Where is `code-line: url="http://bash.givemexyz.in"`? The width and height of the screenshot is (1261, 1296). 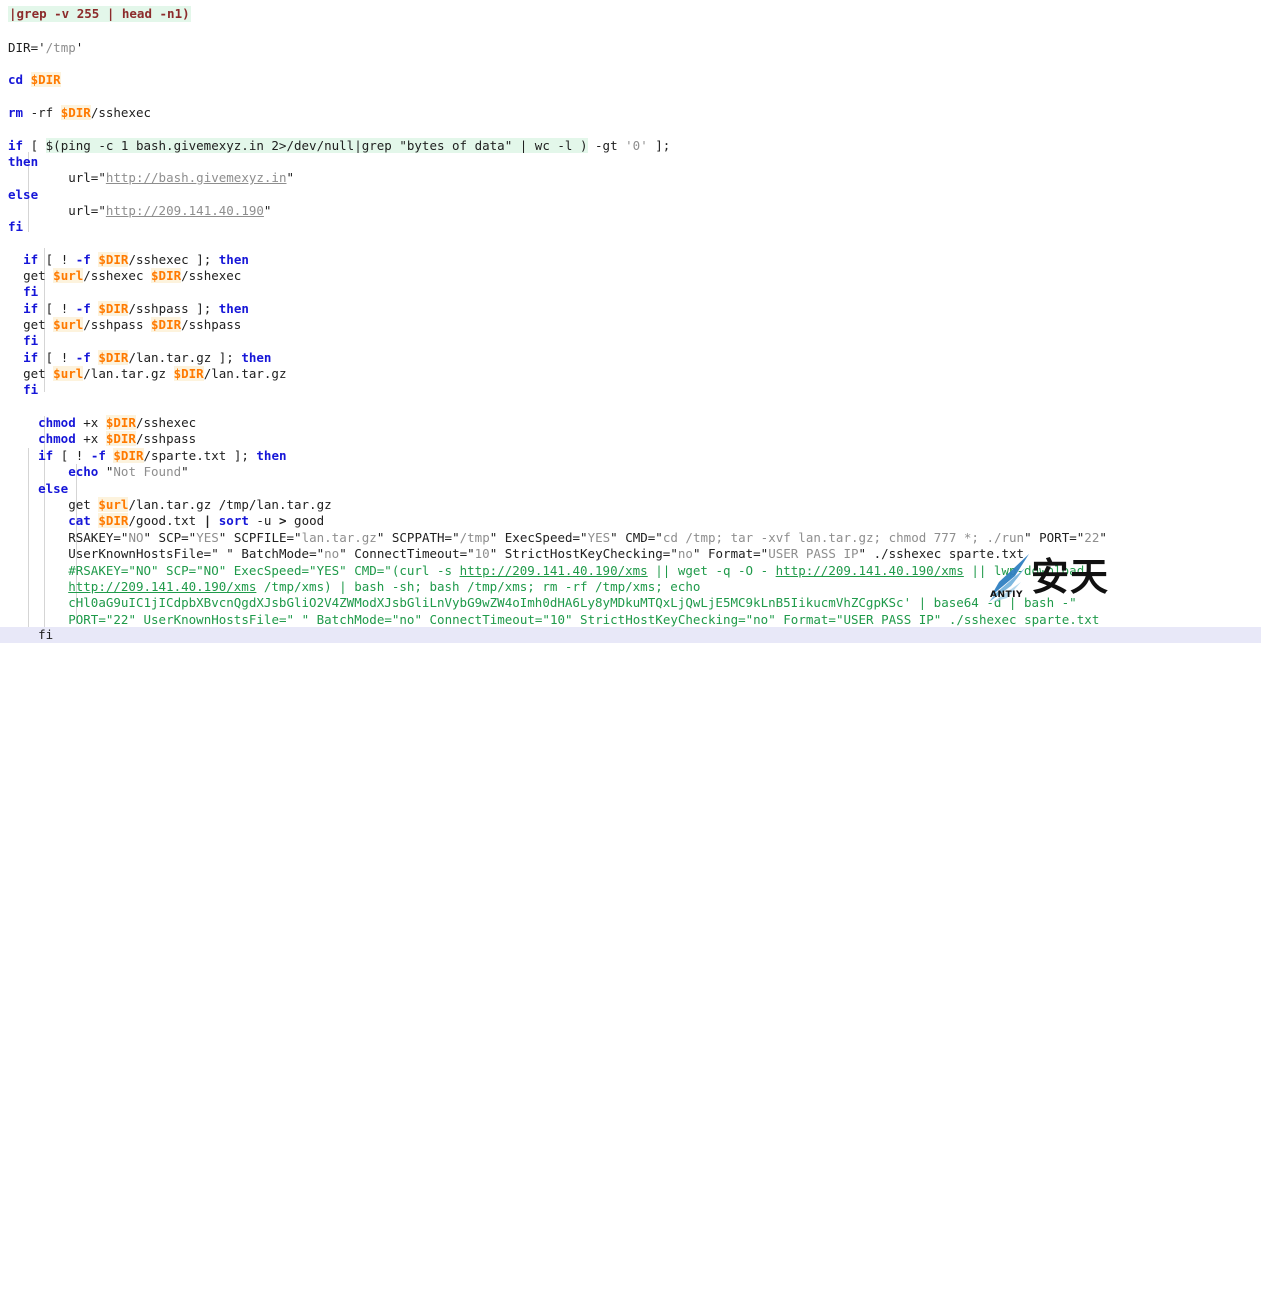 code-line: url="http://bash.givemexyz.in" is located at coordinates (147, 178).